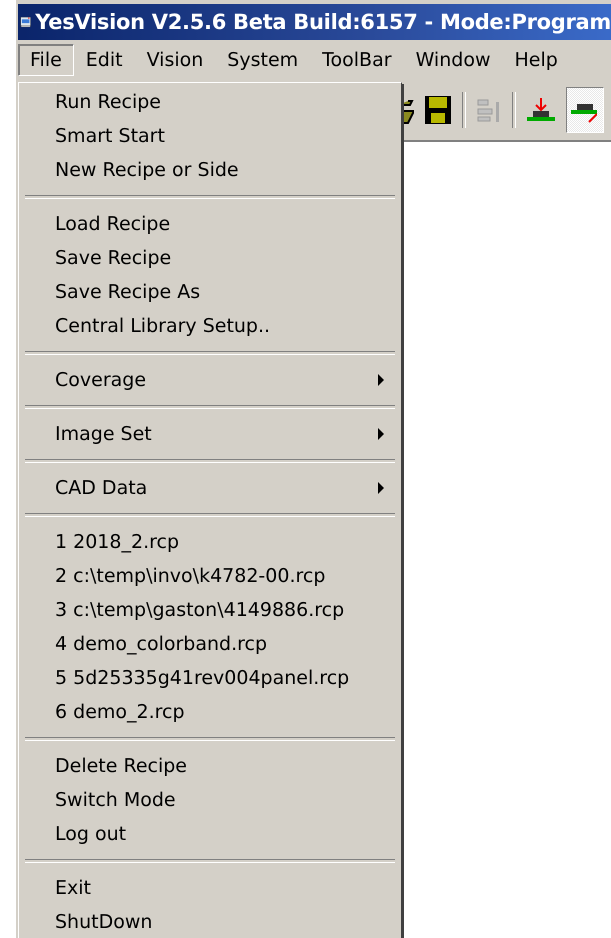  I want to click on menu-item: Smart Start, so click(210, 136).